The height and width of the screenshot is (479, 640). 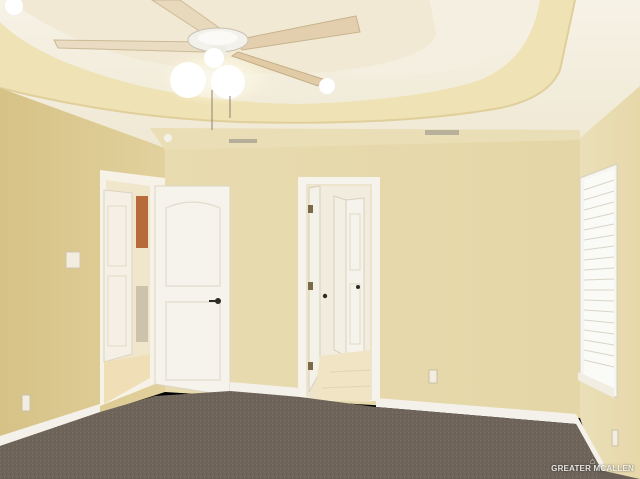 I want to click on smoke-detector, so click(x=168, y=138).